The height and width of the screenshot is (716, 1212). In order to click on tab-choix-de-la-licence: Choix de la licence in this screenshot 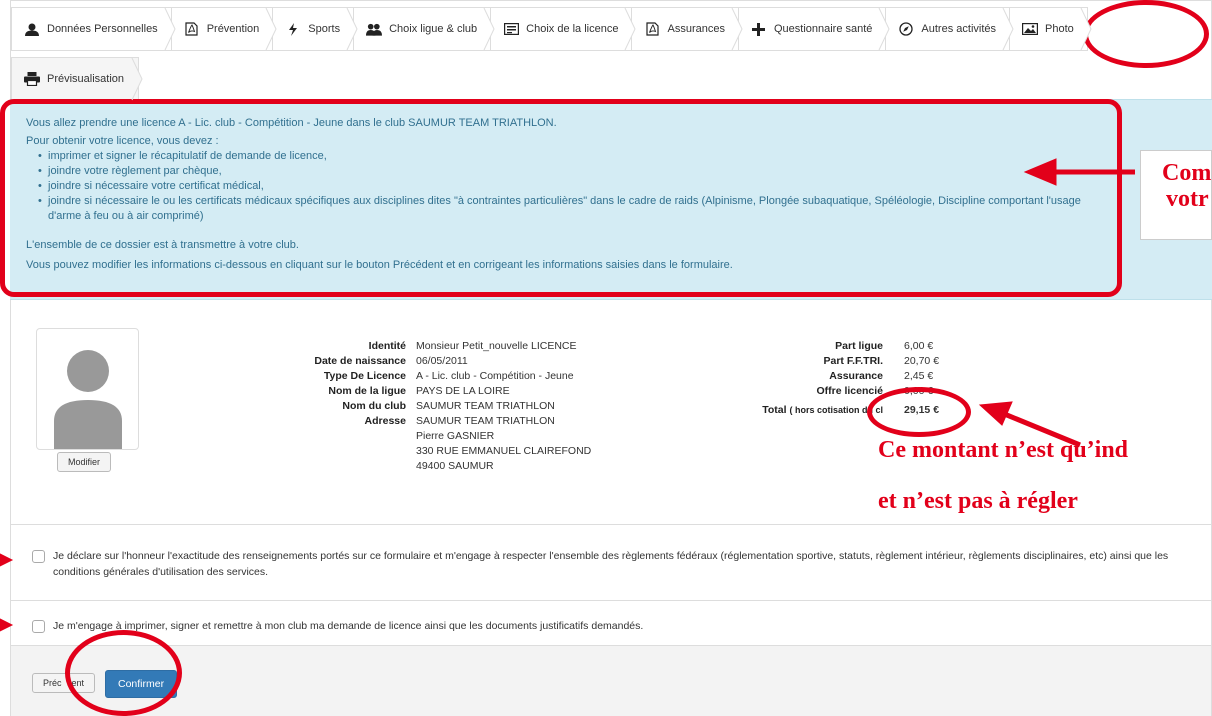, I will do `click(564, 29)`.